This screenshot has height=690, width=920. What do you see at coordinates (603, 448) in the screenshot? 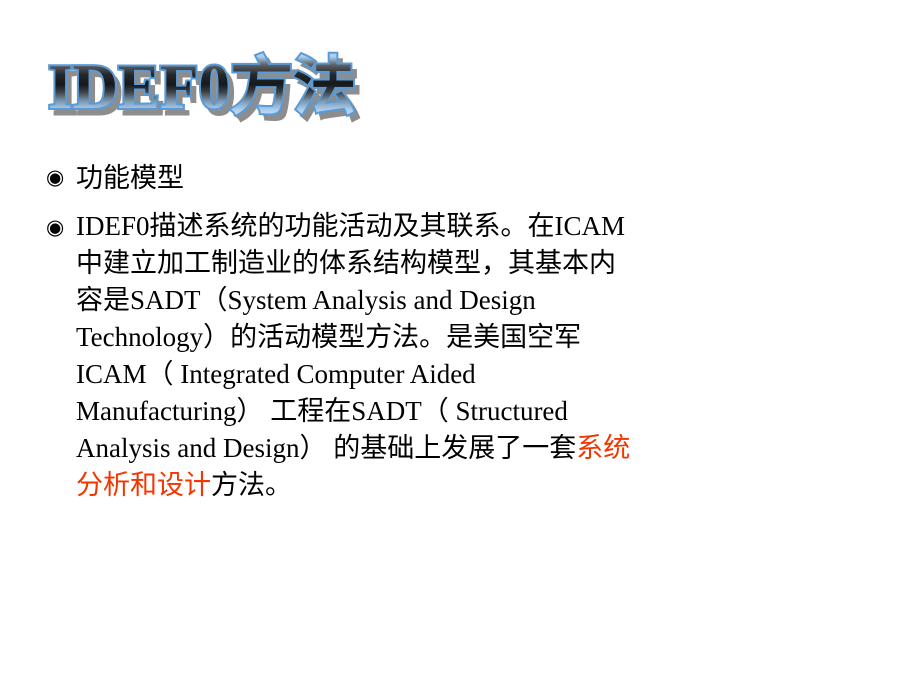
I see `highlighted-text-segment: 系统` at bounding box center [603, 448].